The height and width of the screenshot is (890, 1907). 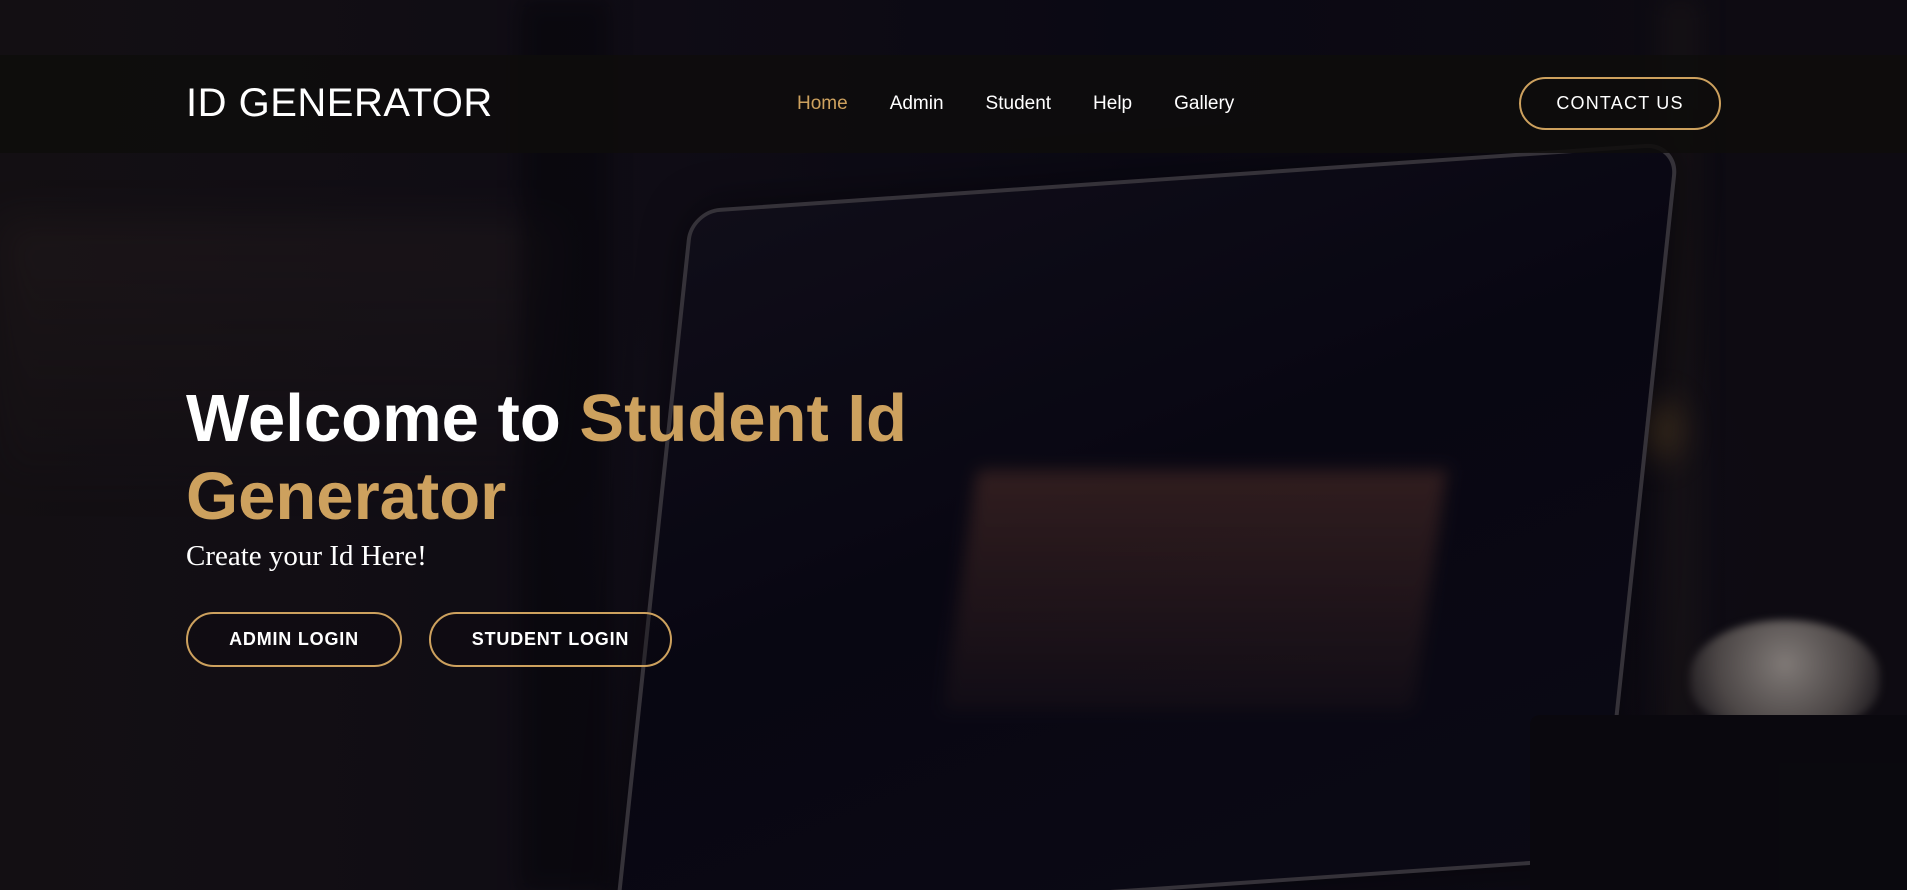 I want to click on hero-subtitle: Create your Id Here!, so click(x=306, y=556).